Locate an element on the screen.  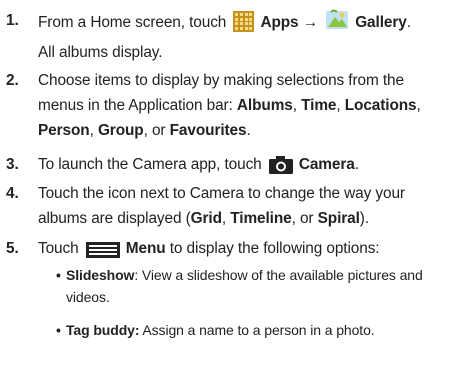
tag-buddy-label: Tag buddy: is located at coordinates (103, 330).